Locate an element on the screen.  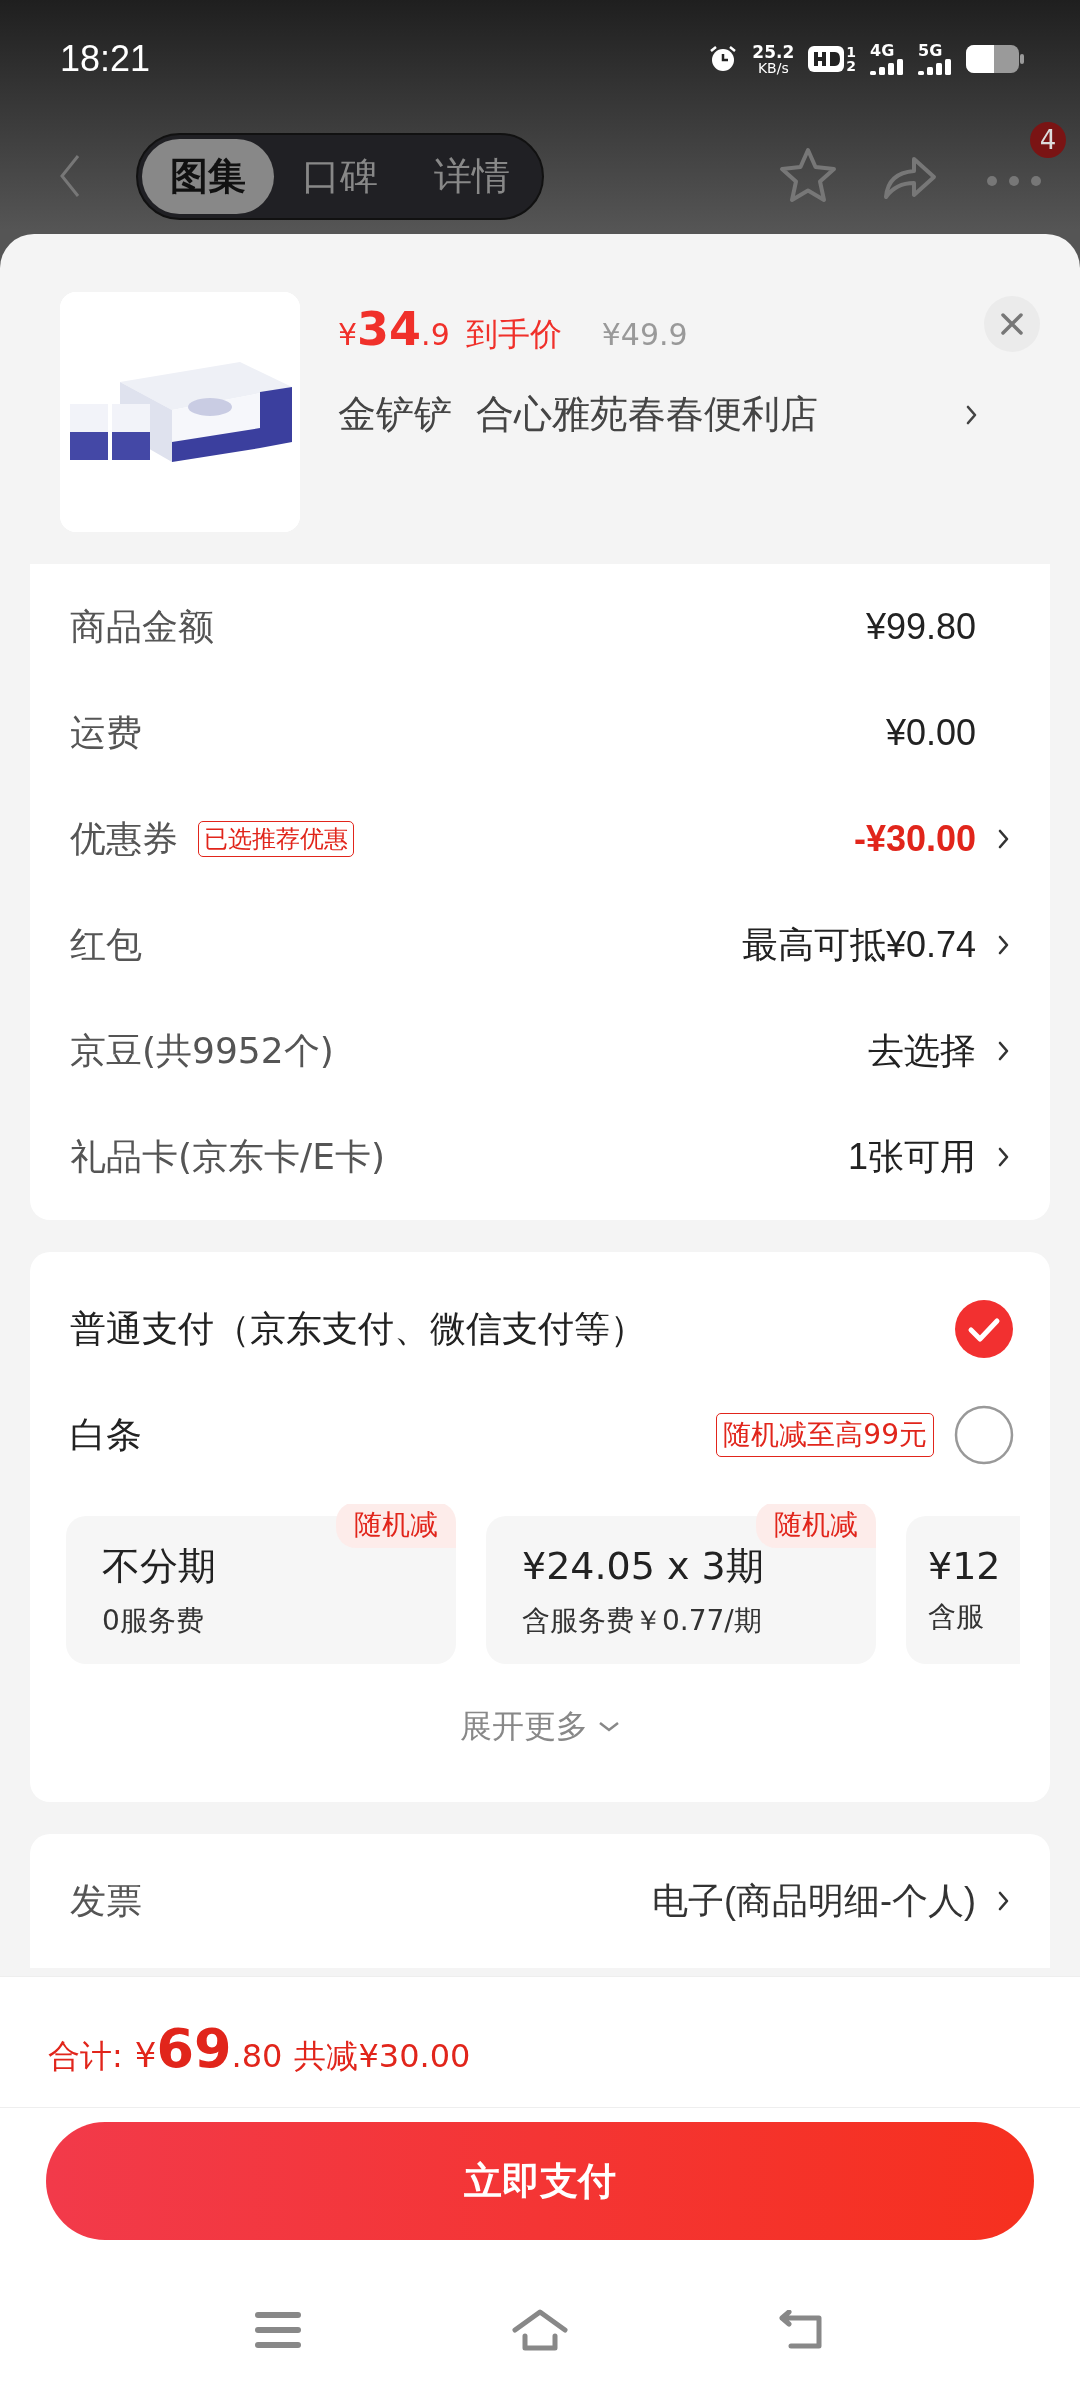
installment-option: ¥12 含服 is located at coordinates (963, 1590).